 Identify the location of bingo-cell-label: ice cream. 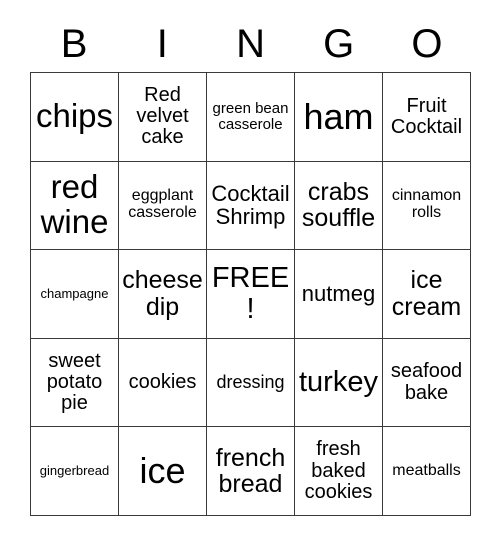
(426, 293).